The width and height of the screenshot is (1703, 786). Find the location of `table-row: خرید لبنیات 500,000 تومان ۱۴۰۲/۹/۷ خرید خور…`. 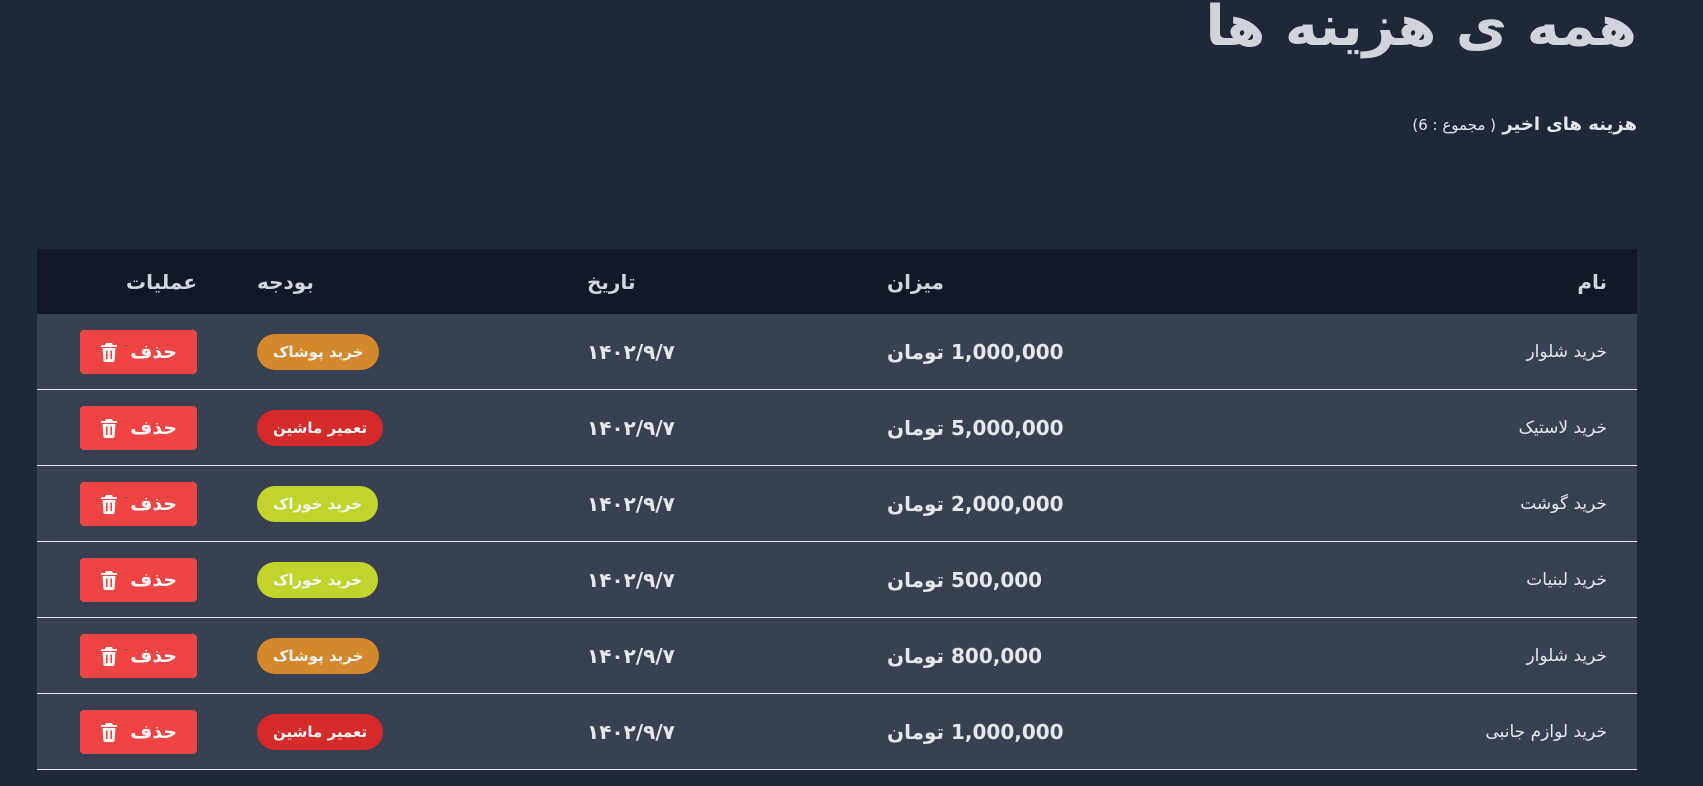

table-row: خرید لبنیات 500,000 تومان ۱۴۰۲/۹/۷ خرید خور… is located at coordinates (837, 579).